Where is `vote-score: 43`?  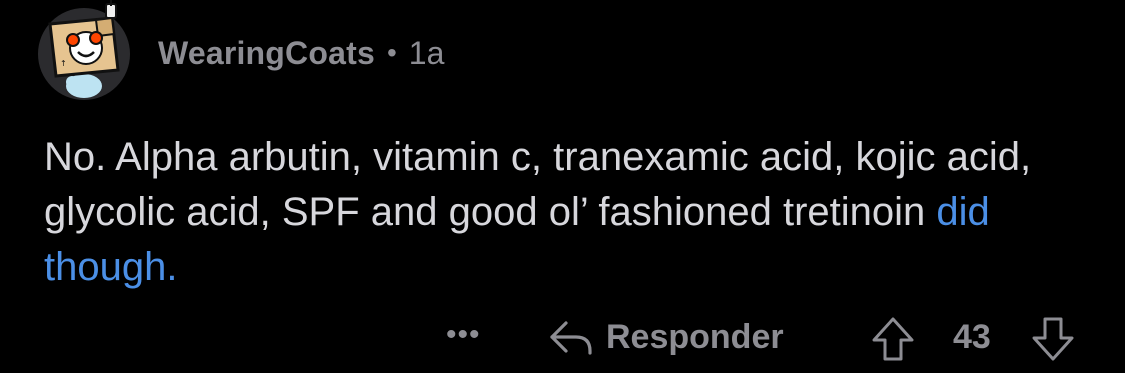 vote-score: 43 is located at coordinates (972, 337).